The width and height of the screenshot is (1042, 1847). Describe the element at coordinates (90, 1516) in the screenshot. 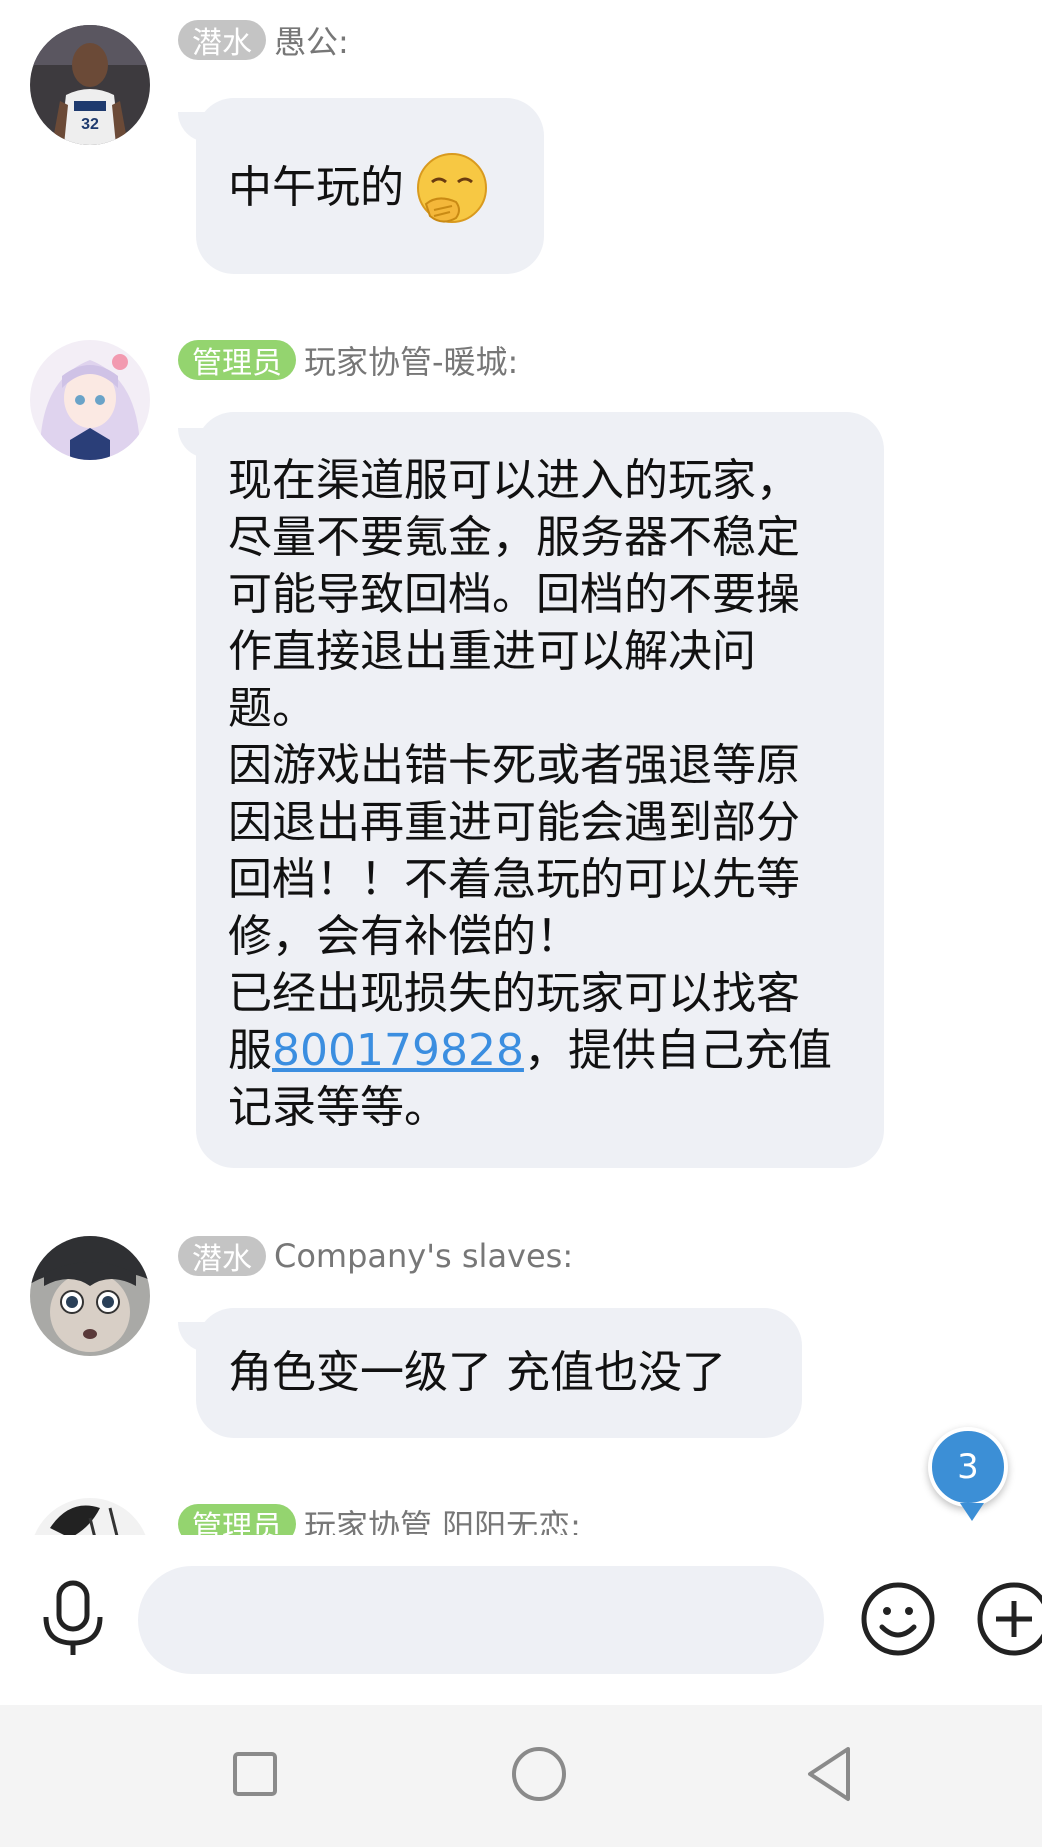

I see `avatar-yangyang` at that location.